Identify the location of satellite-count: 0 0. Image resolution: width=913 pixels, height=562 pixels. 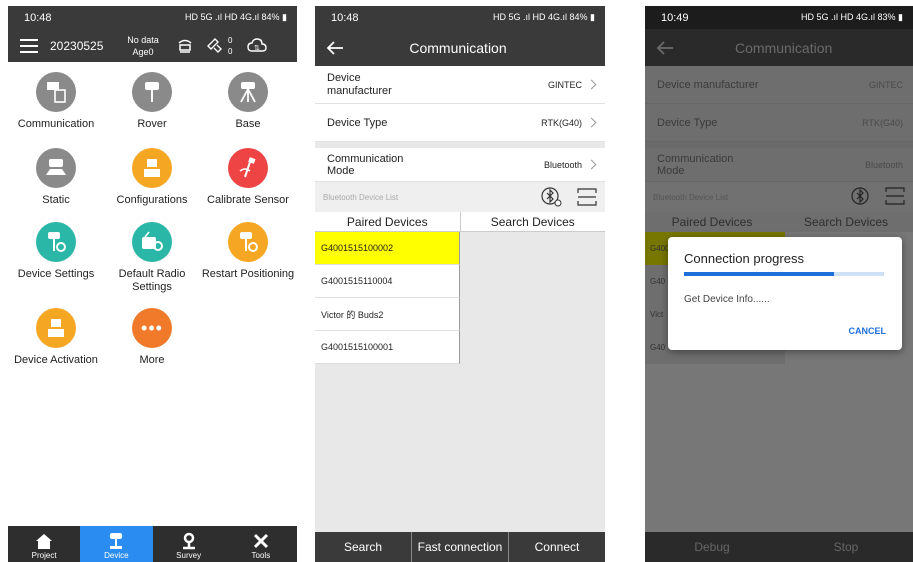
(230, 46).